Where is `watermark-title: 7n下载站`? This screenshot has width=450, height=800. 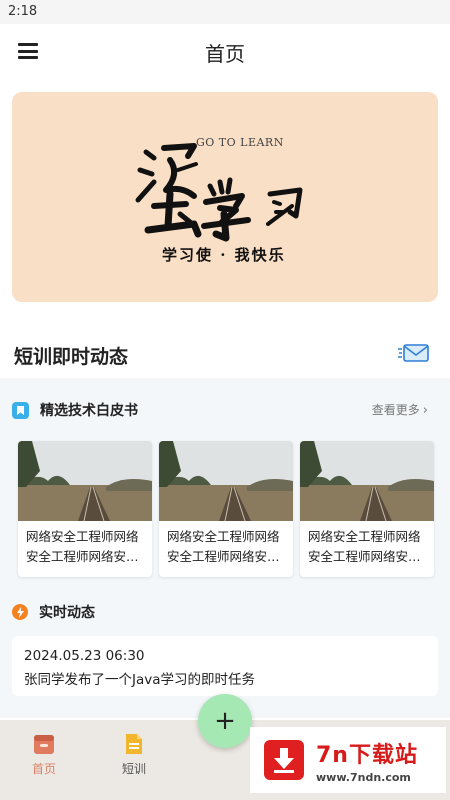
watermark-title: 7n下载站 is located at coordinates (367, 755).